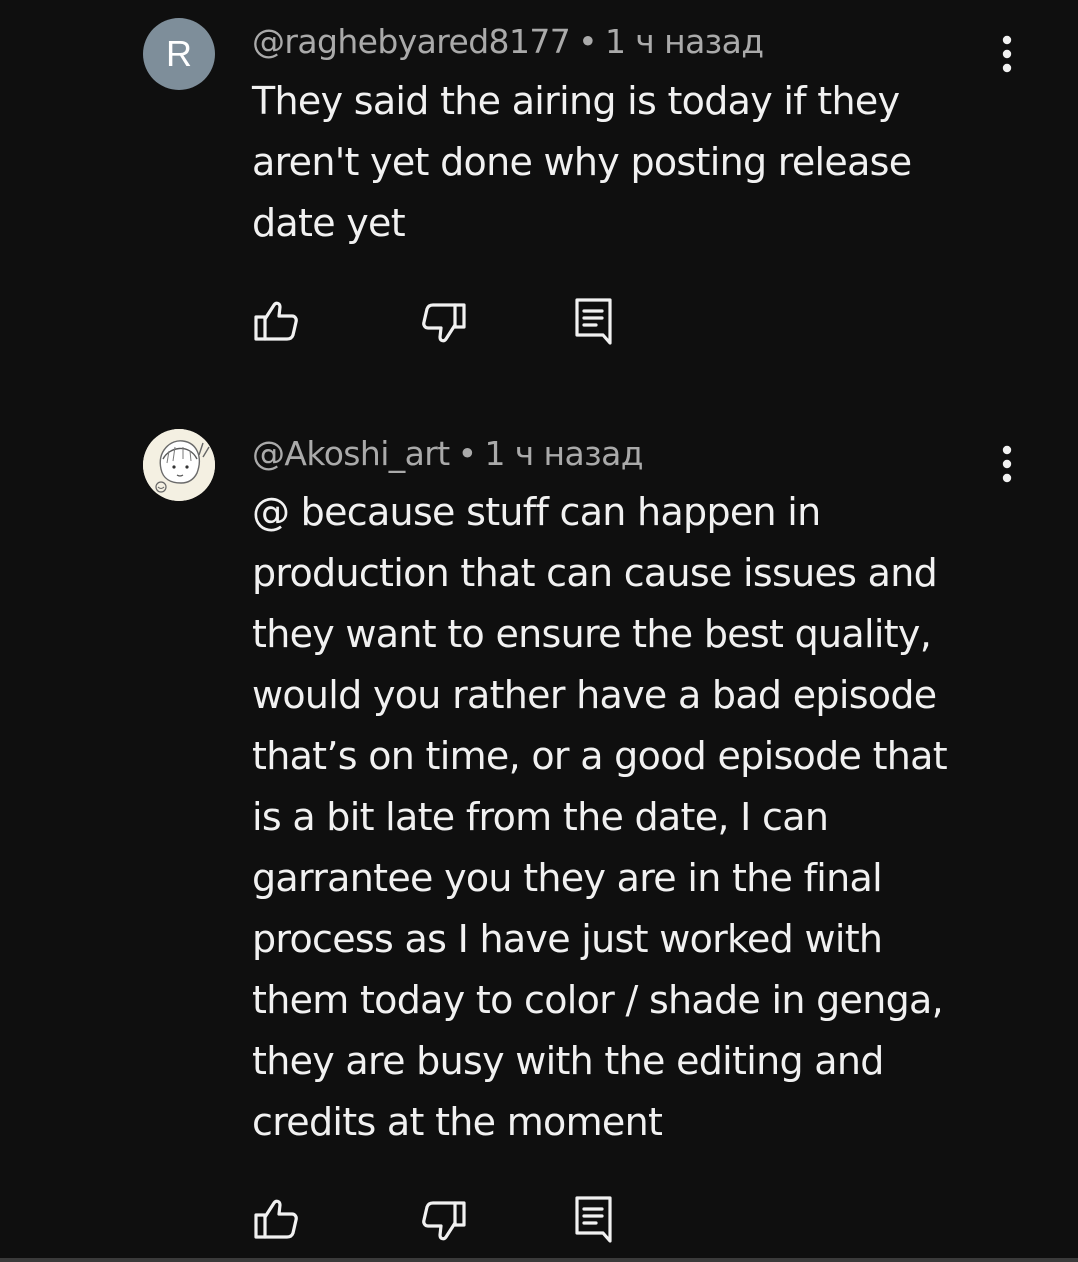 The height and width of the screenshot is (1262, 1078). I want to click on avatar-illustration, so click(179, 465).